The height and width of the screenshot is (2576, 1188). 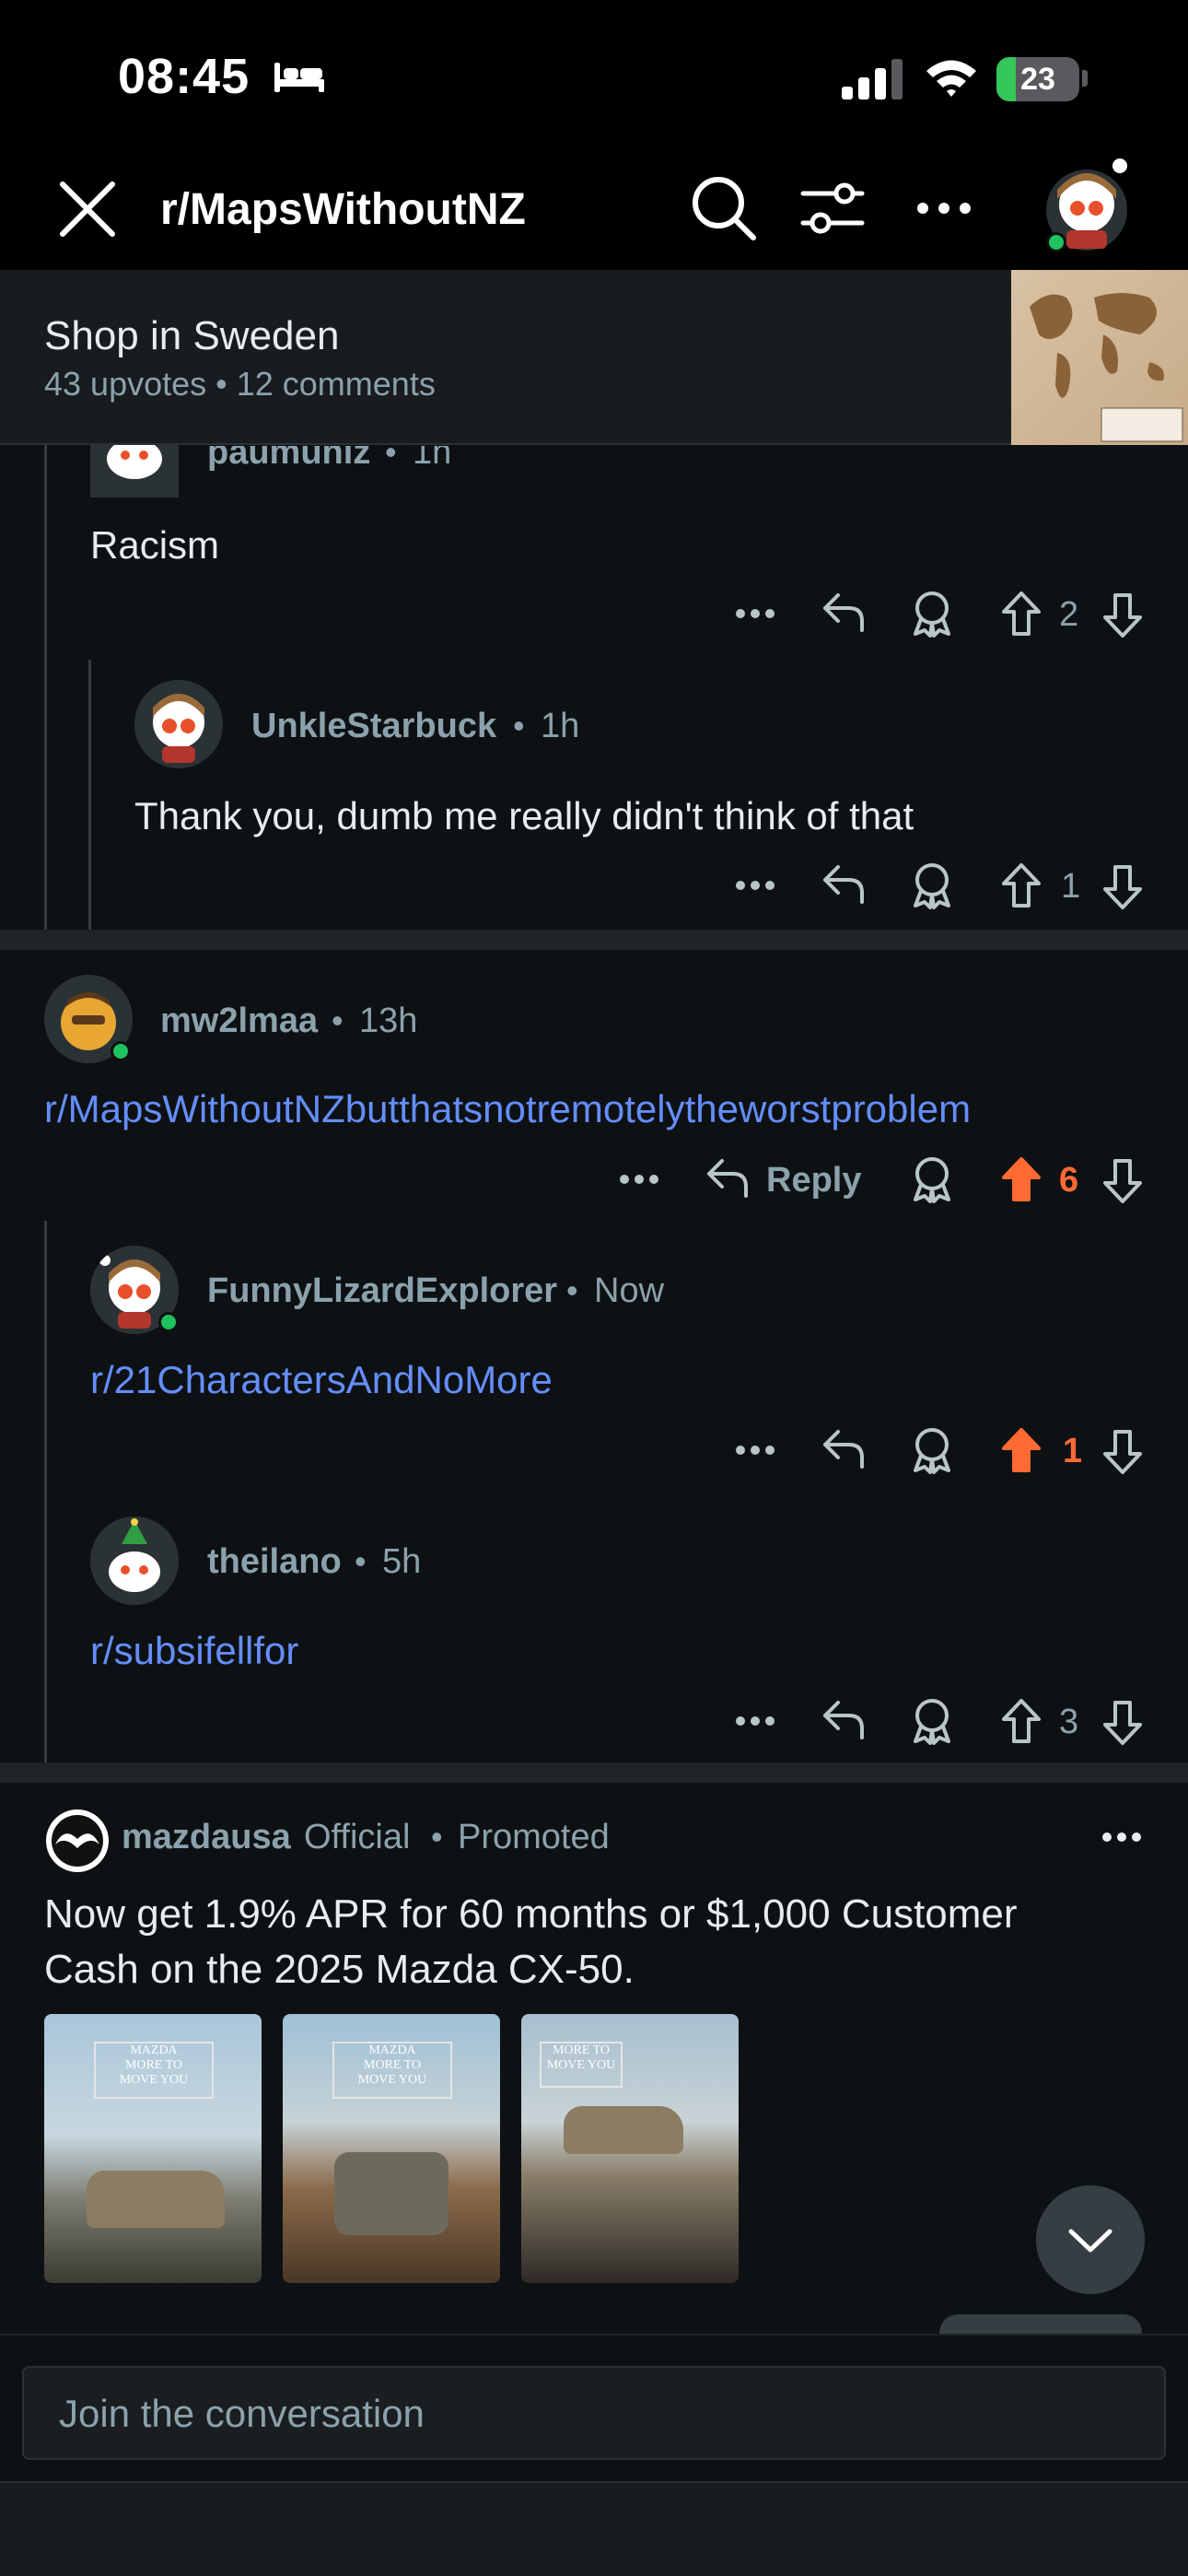 I want to click on comment-username: theilano, so click(x=274, y=1562).